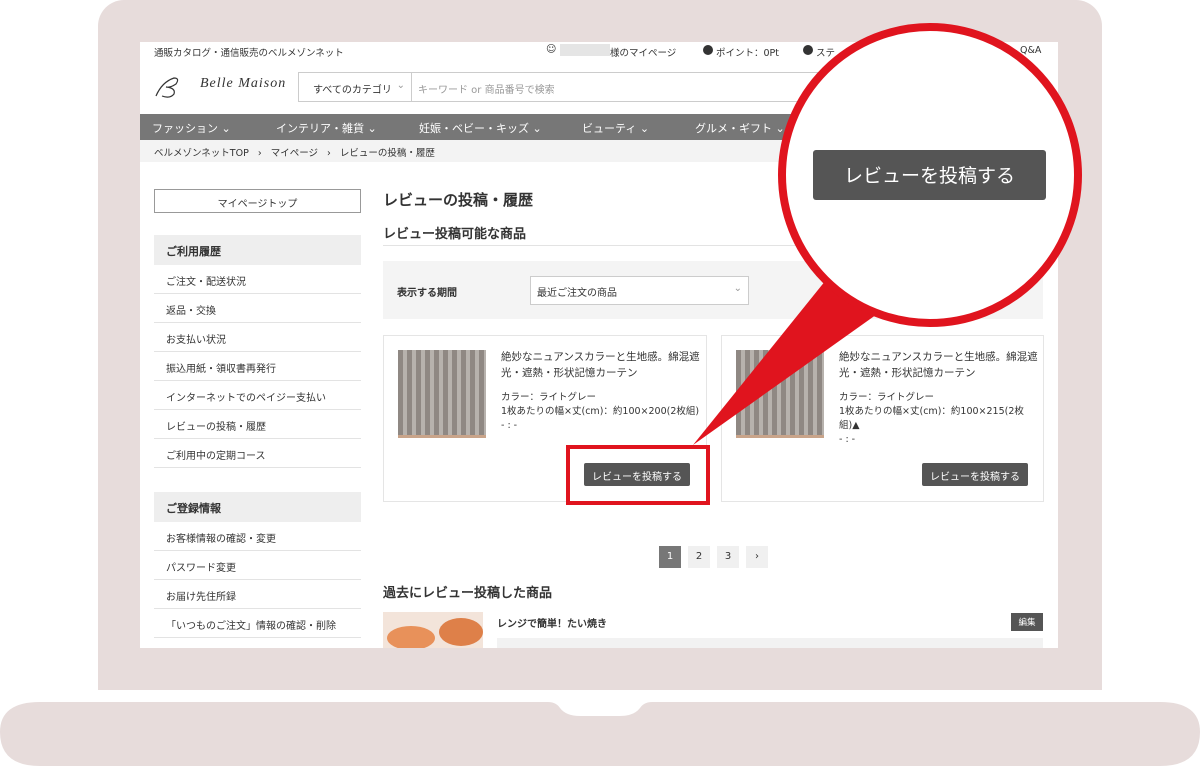 This screenshot has height=766, width=1200. Describe the element at coordinates (929, 175) in the screenshot. I see `callout-post-review-button: レビューを投稿する` at that location.